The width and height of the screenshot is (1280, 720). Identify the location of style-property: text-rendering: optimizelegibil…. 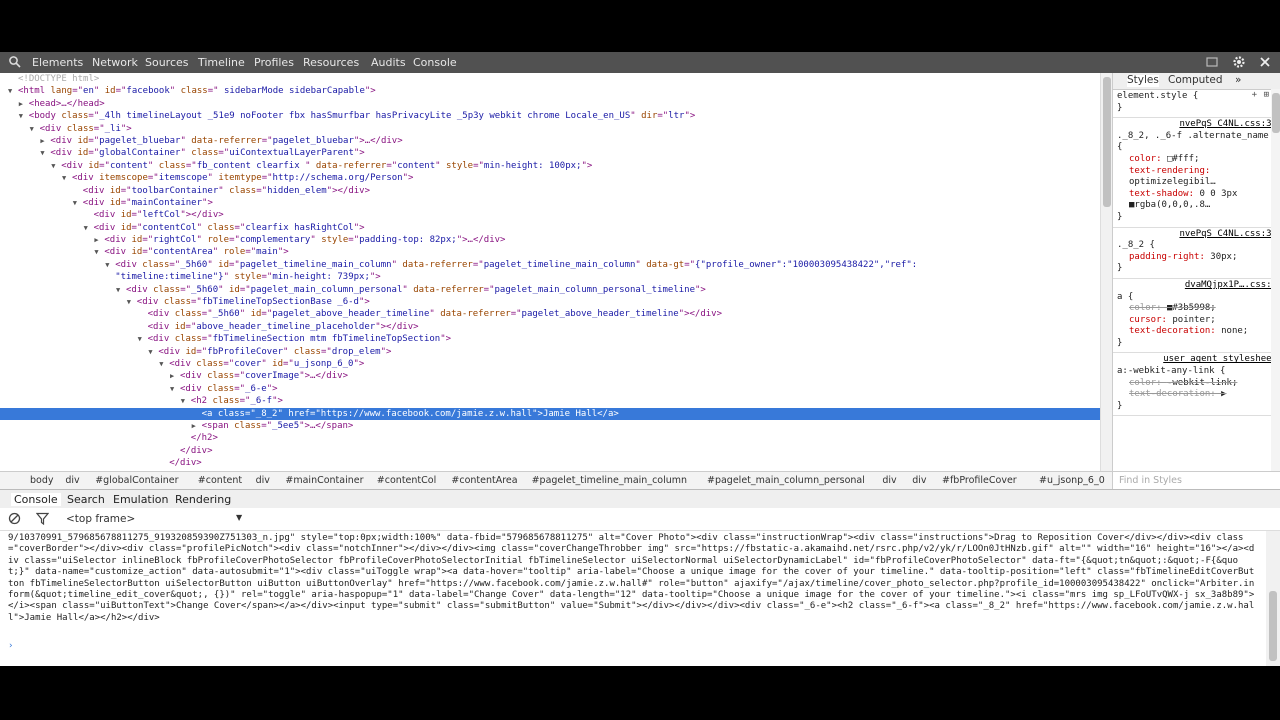
(1197, 177).